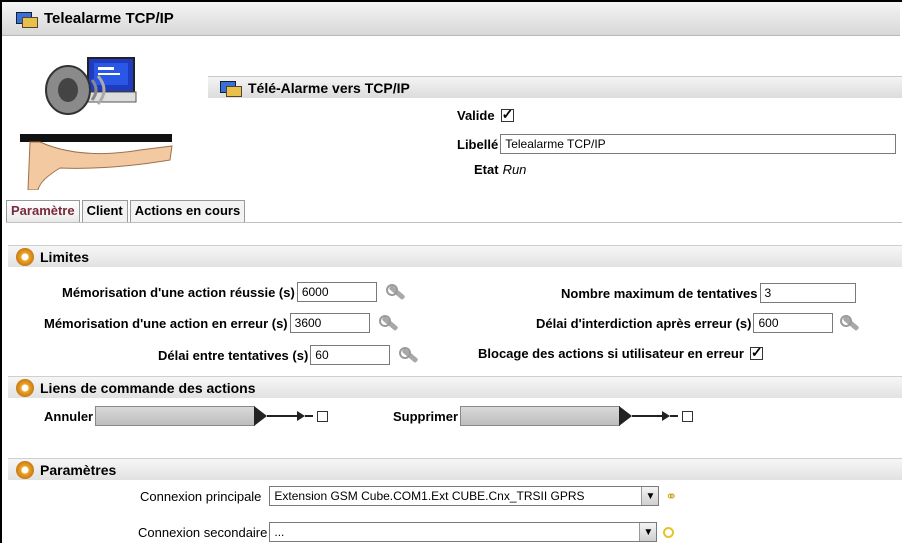 The width and height of the screenshot is (902, 543). I want to click on supprimer-row: Supprimer, so click(543, 416).